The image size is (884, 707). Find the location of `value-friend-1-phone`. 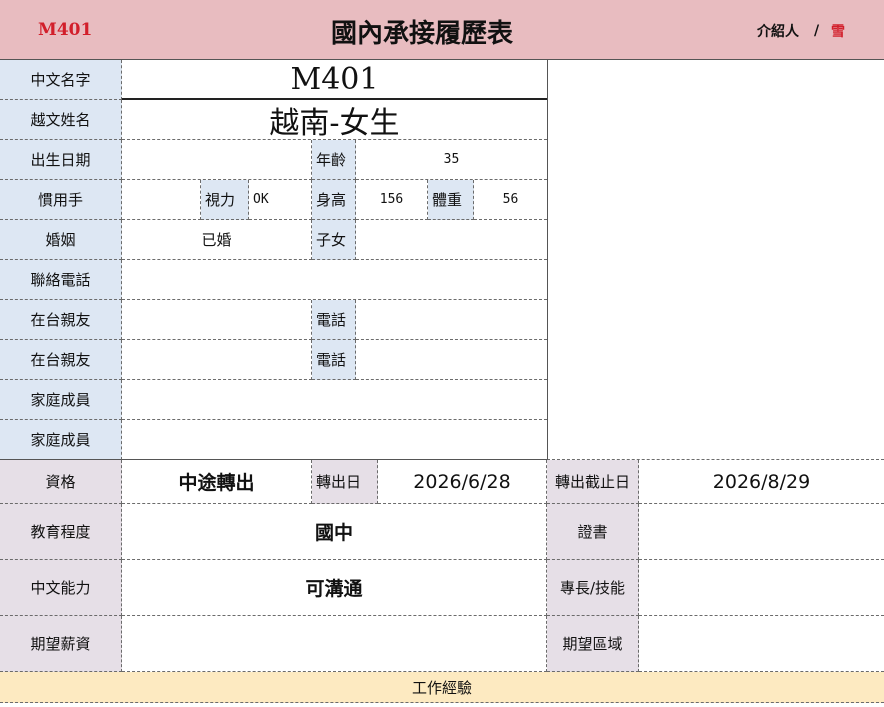

value-friend-1-phone is located at coordinates (451, 320).